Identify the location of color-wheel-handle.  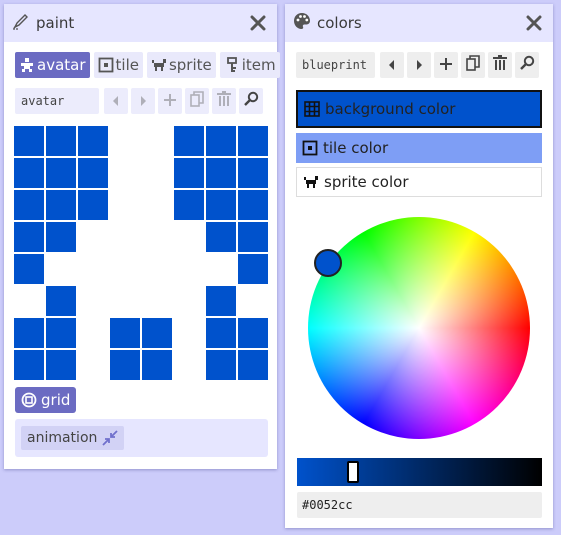
(328, 263).